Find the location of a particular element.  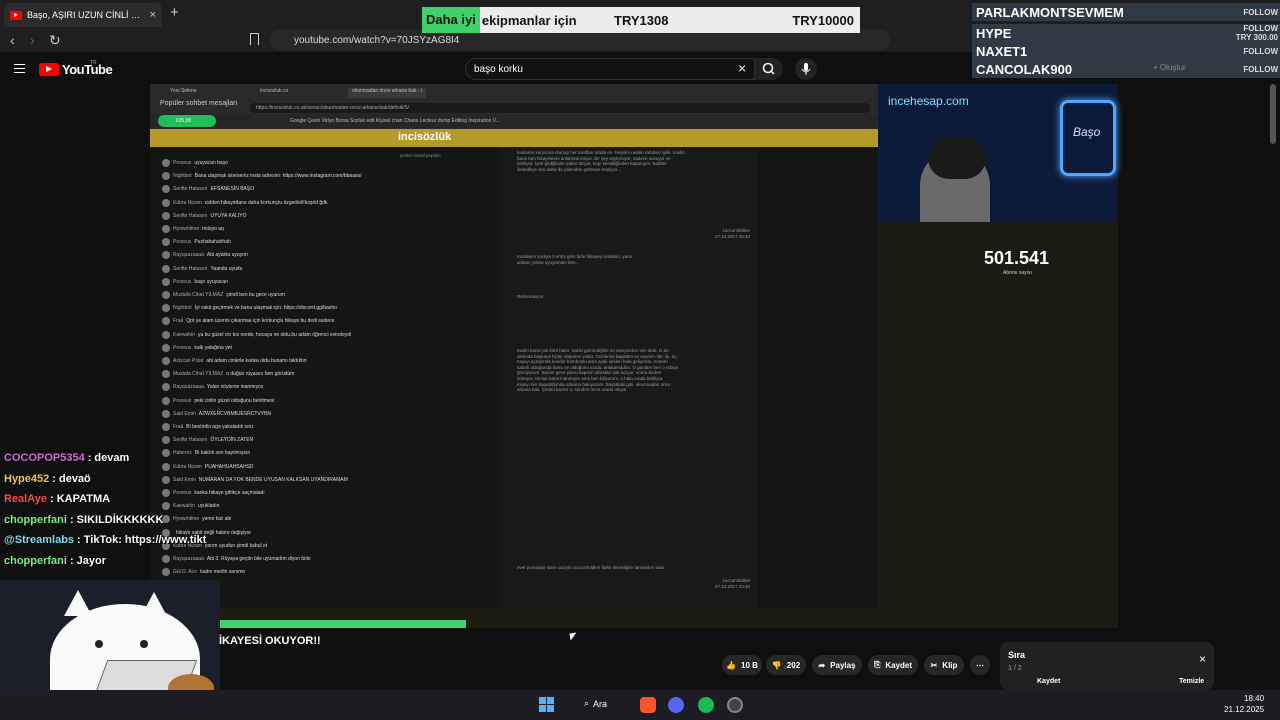

stream-chat-text: : KAPATMA is located at coordinates (80, 499).